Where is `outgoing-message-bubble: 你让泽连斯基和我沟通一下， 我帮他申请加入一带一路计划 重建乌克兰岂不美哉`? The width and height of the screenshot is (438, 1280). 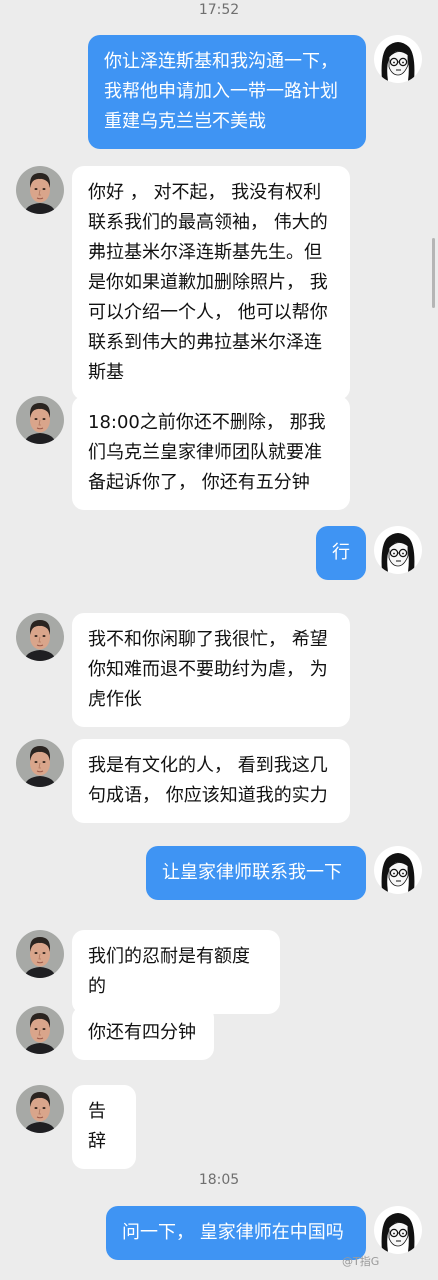
outgoing-message-bubble: 你让泽连斯基和我沟通一下， 我帮他申请加入一带一路计划 重建乌克兰岂不美哉 is located at coordinates (227, 92).